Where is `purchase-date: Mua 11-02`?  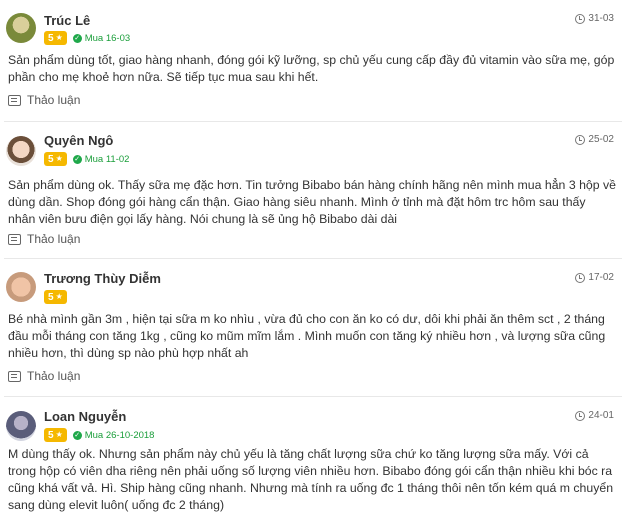 purchase-date: Mua 11-02 is located at coordinates (107, 159).